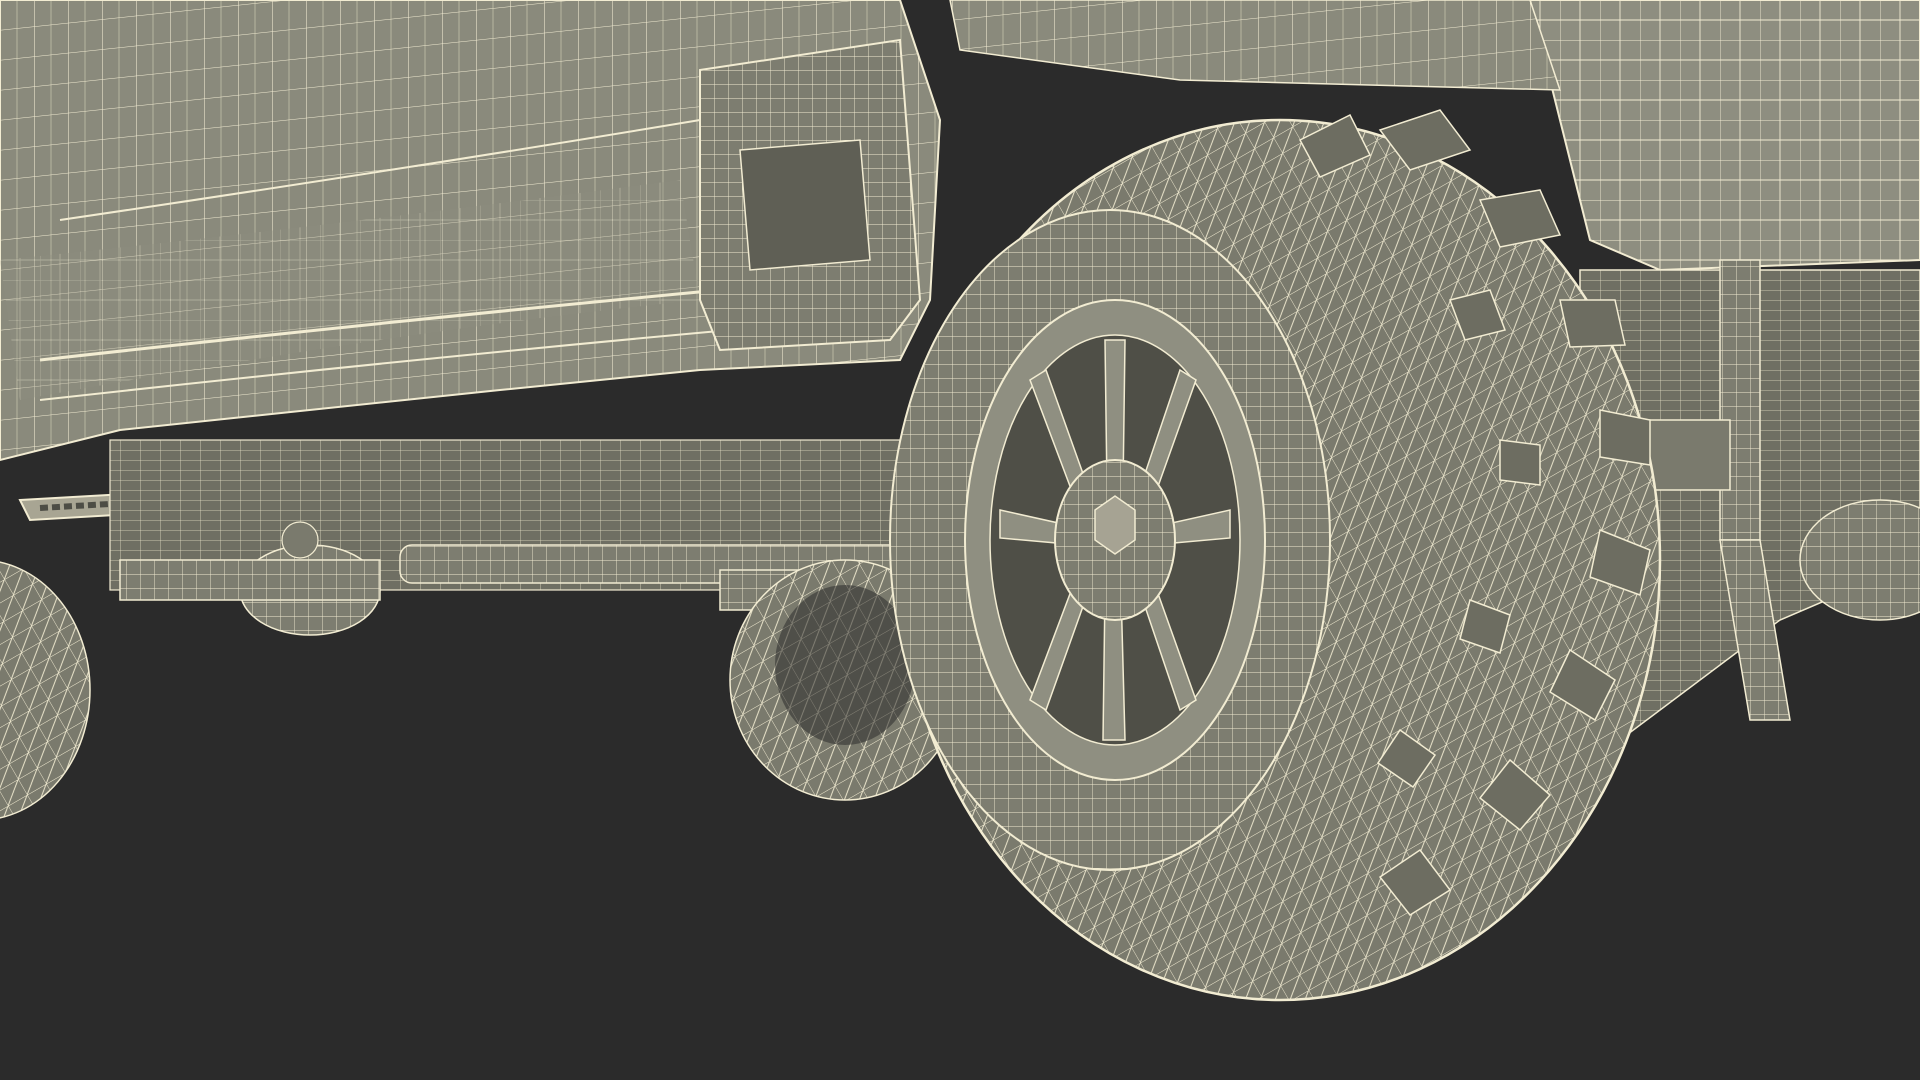 The height and width of the screenshot is (1080, 1920). Describe the element at coordinates (810, 195) in the screenshot. I see `fender-flare` at that location.